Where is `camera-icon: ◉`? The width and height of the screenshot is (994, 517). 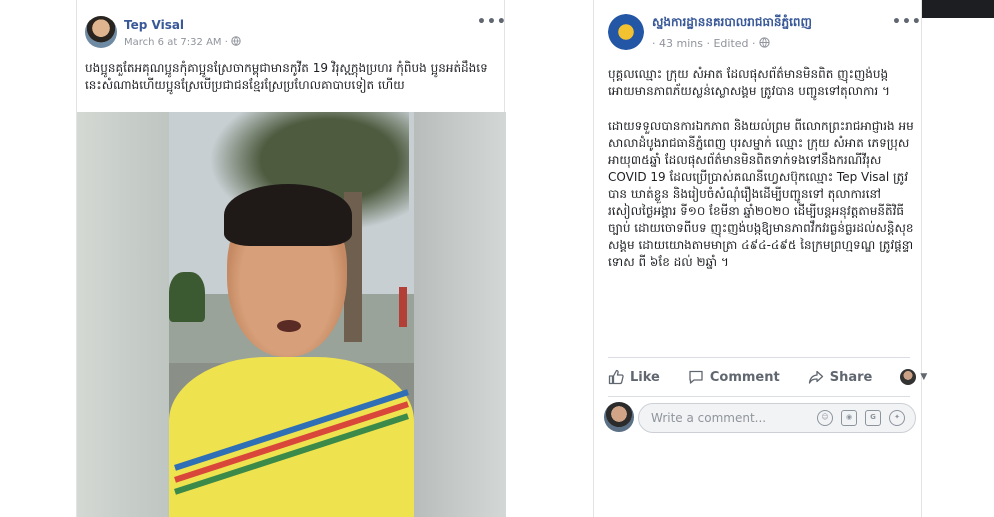 camera-icon: ◉ is located at coordinates (849, 418).